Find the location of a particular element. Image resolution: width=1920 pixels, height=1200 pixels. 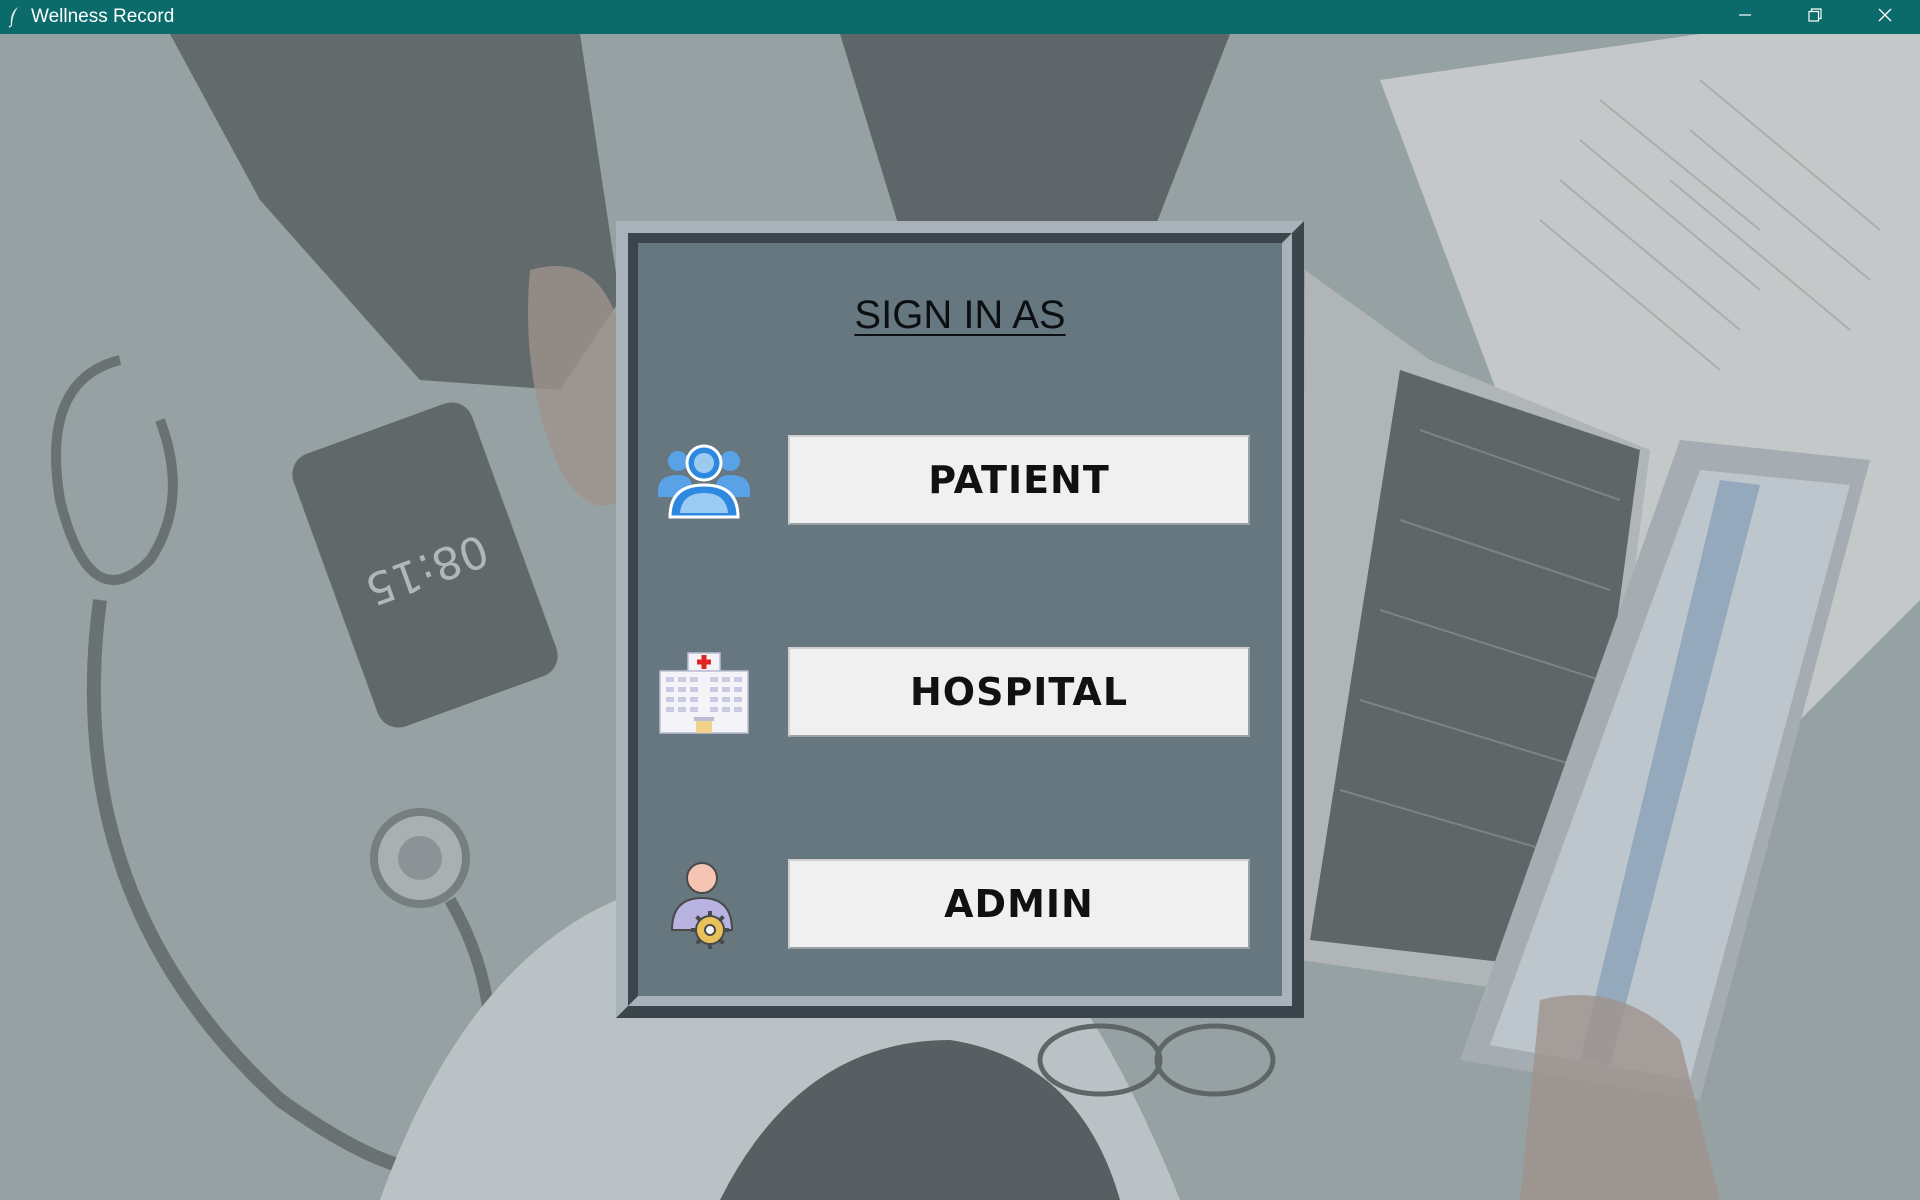

hospital-button-label: HOSPITAL is located at coordinates (1019, 692).